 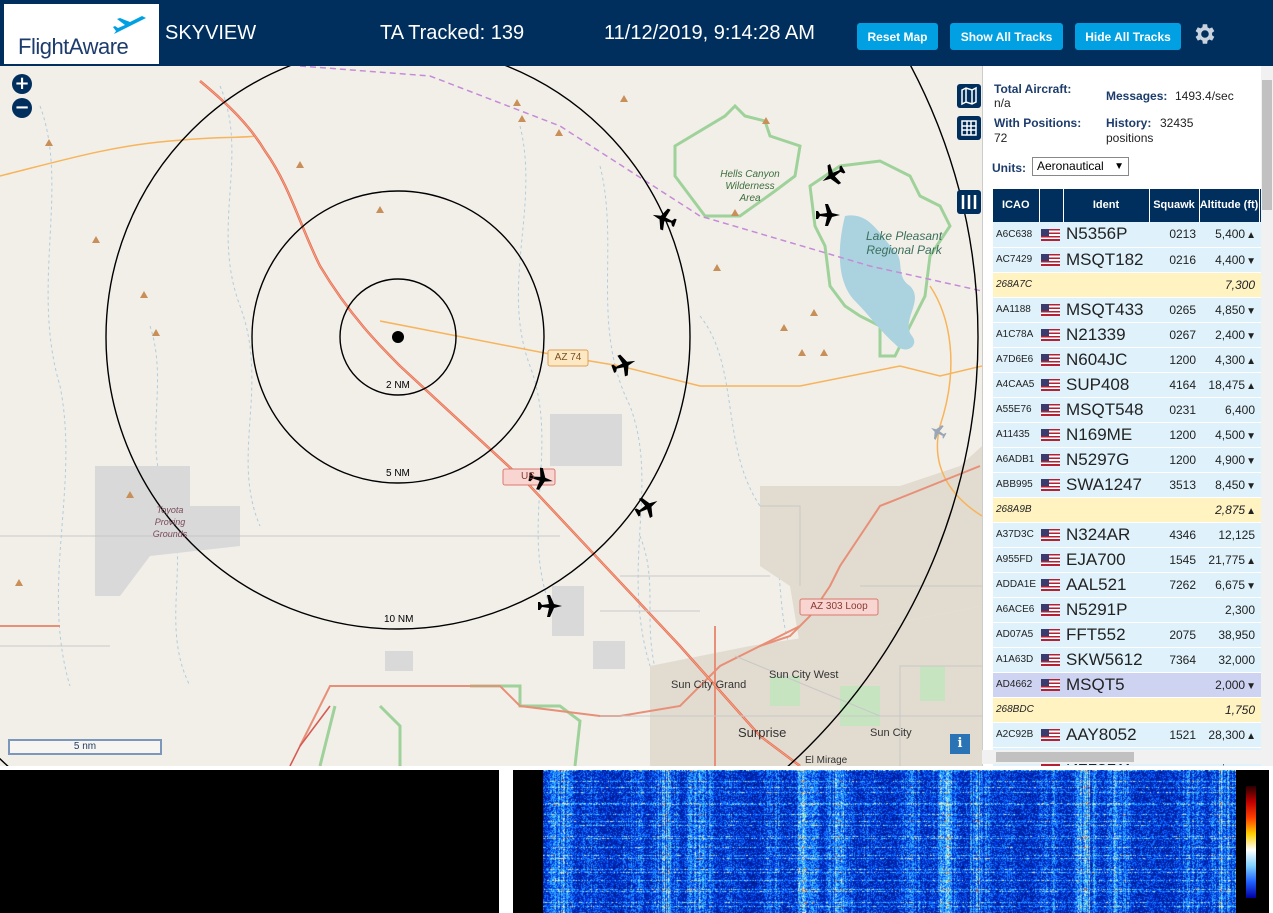 What do you see at coordinates (1230, 259) in the screenshot?
I see `altitude-value: 4,400` at bounding box center [1230, 259].